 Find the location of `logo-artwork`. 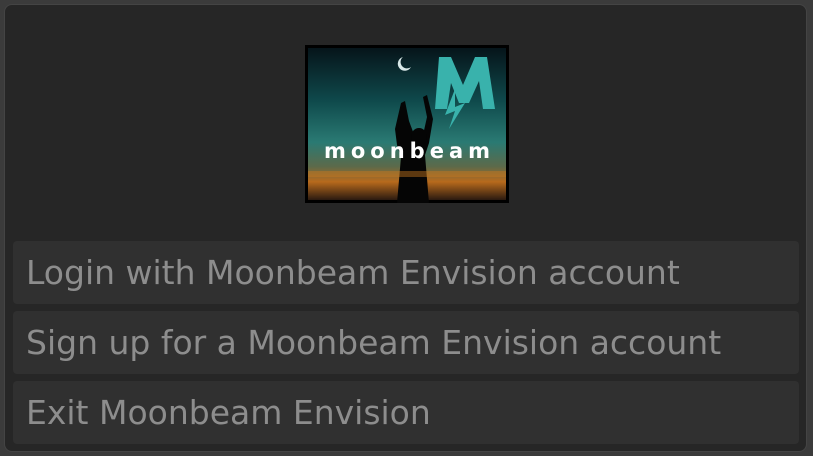

logo-artwork is located at coordinates (407, 125).